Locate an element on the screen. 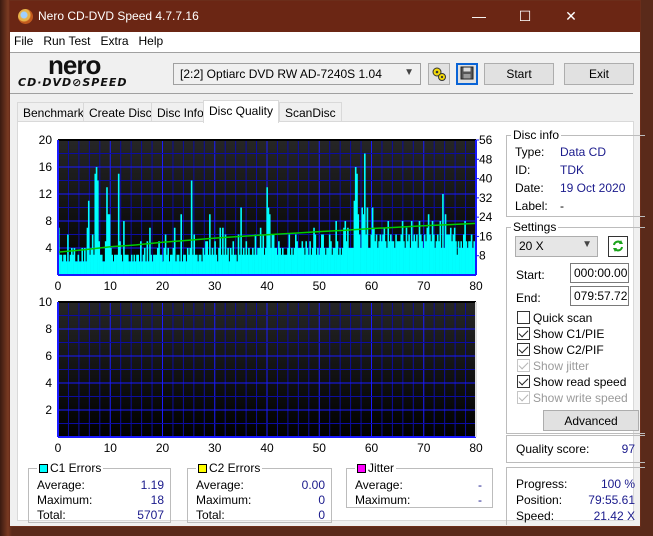 The width and height of the screenshot is (653, 536). menu-extra: Extra is located at coordinates (115, 40).